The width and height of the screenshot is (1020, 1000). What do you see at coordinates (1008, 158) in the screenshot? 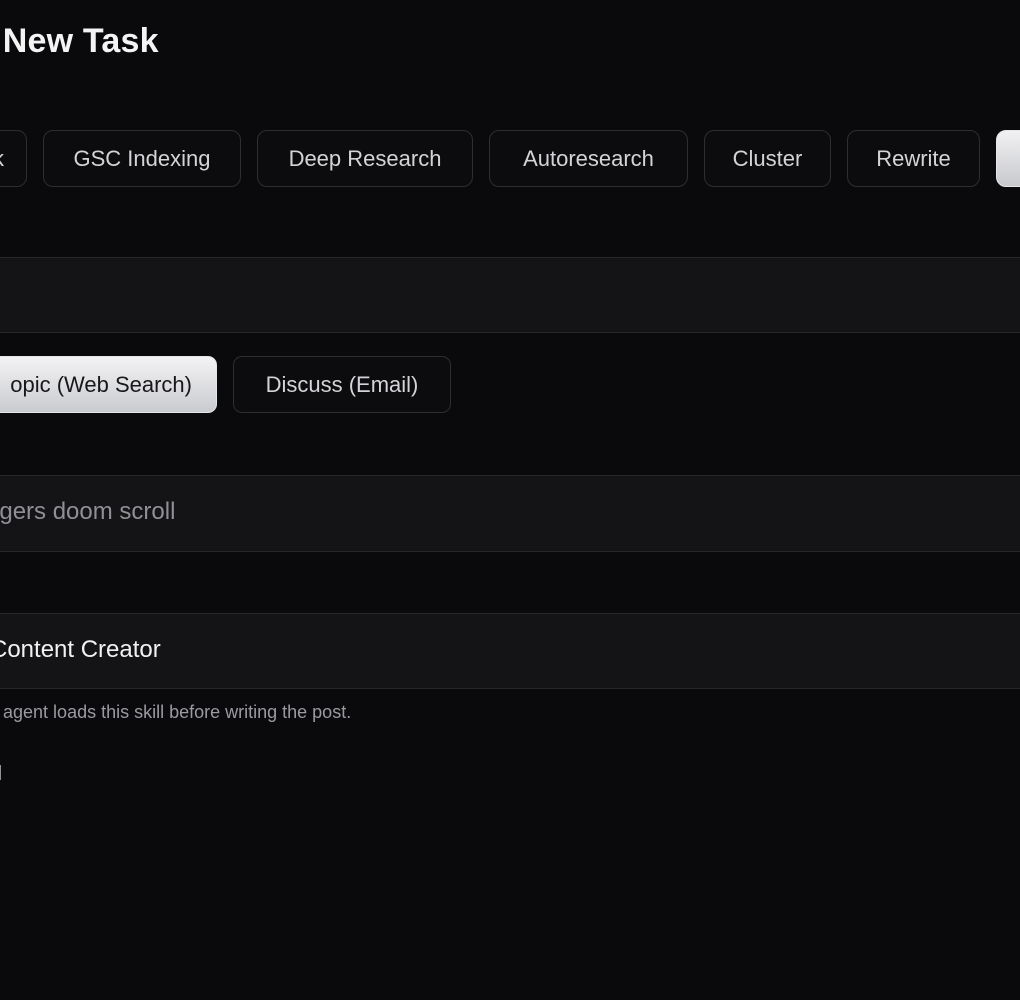
I see `task-type-selected` at bounding box center [1008, 158].